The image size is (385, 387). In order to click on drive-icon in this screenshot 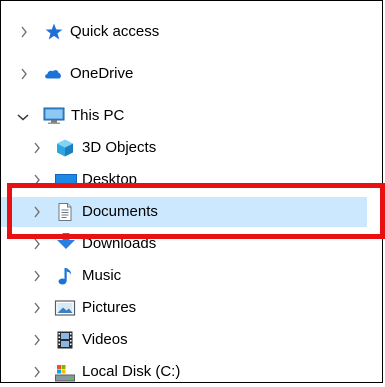, I will do `click(65, 373)`.